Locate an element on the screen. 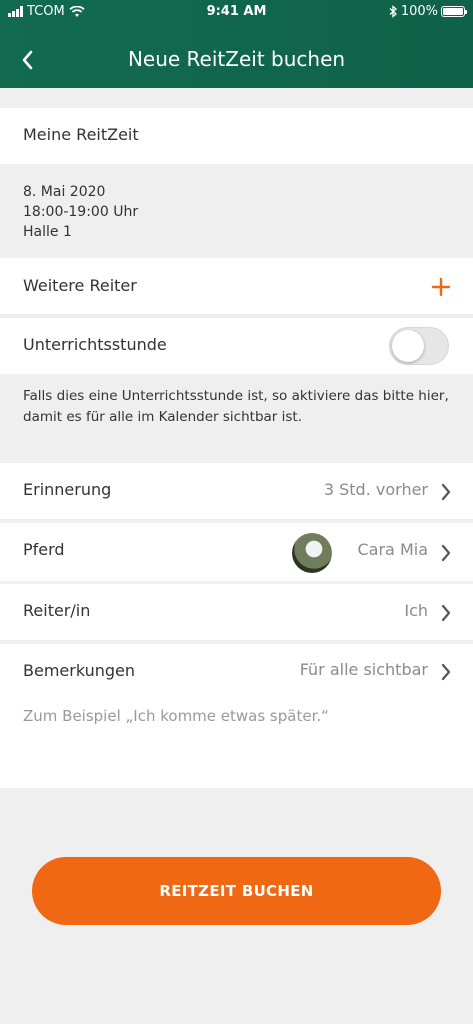 This screenshot has height=1024, width=473. horse-value: Cara Mia is located at coordinates (393, 549).